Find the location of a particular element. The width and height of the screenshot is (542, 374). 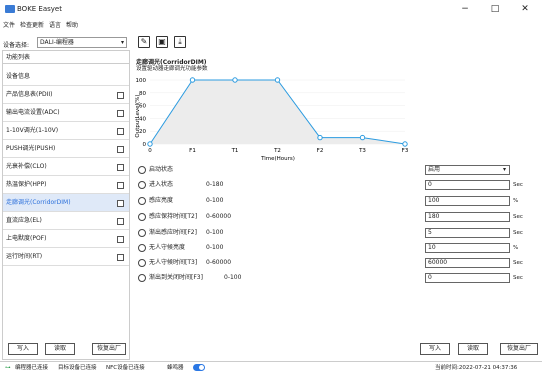

param-row-standby-time-t3: 无人守候时间[T3] 0-60000 is located at coordinates (184, 263).